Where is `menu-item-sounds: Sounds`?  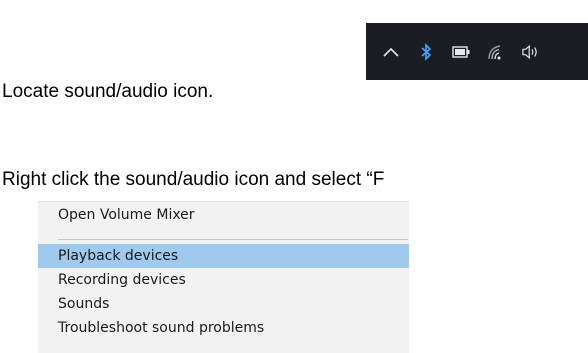 menu-item-sounds: Sounds is located at coordinates (223, 304).